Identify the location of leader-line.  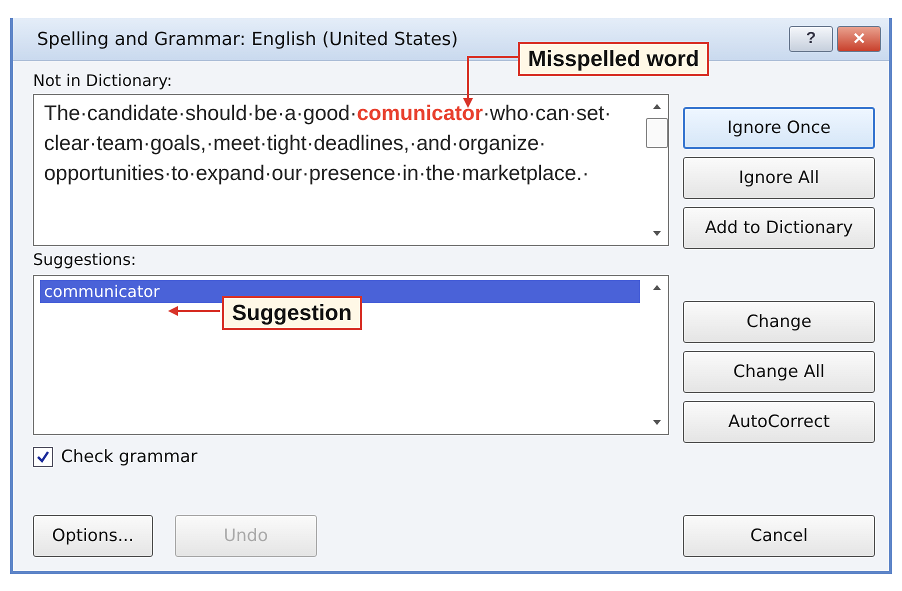
(194, 311).